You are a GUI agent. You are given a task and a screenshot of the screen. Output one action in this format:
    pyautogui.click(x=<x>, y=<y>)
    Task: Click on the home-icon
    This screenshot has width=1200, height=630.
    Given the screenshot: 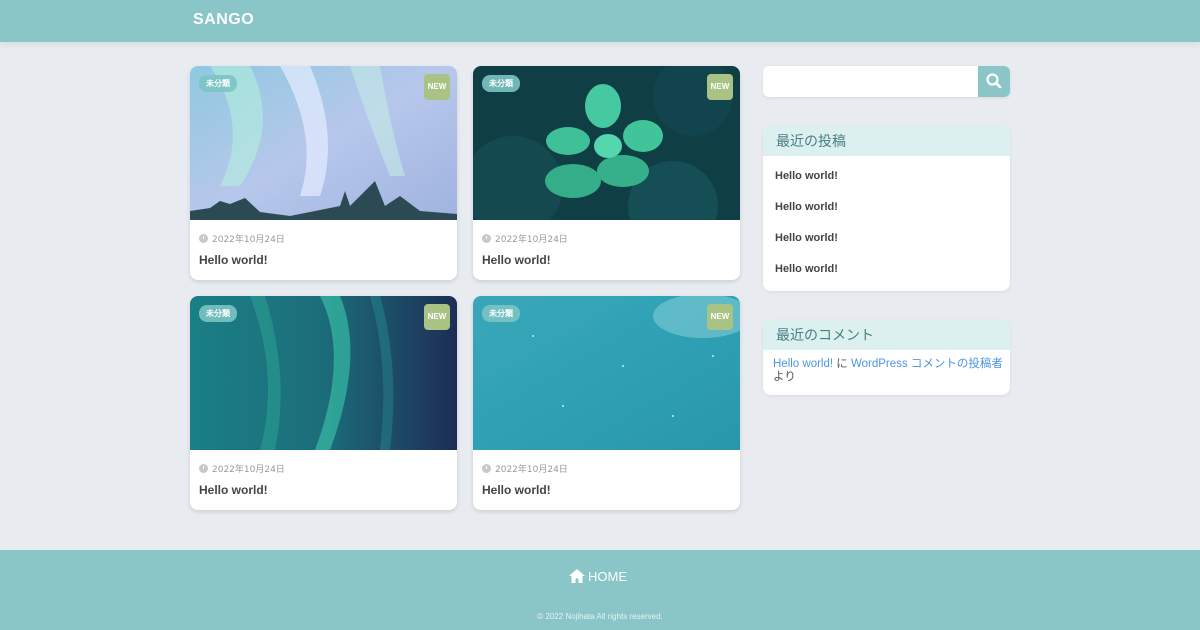 What is the action you would take?
    pyautogui.click(x=577, y=576)
    